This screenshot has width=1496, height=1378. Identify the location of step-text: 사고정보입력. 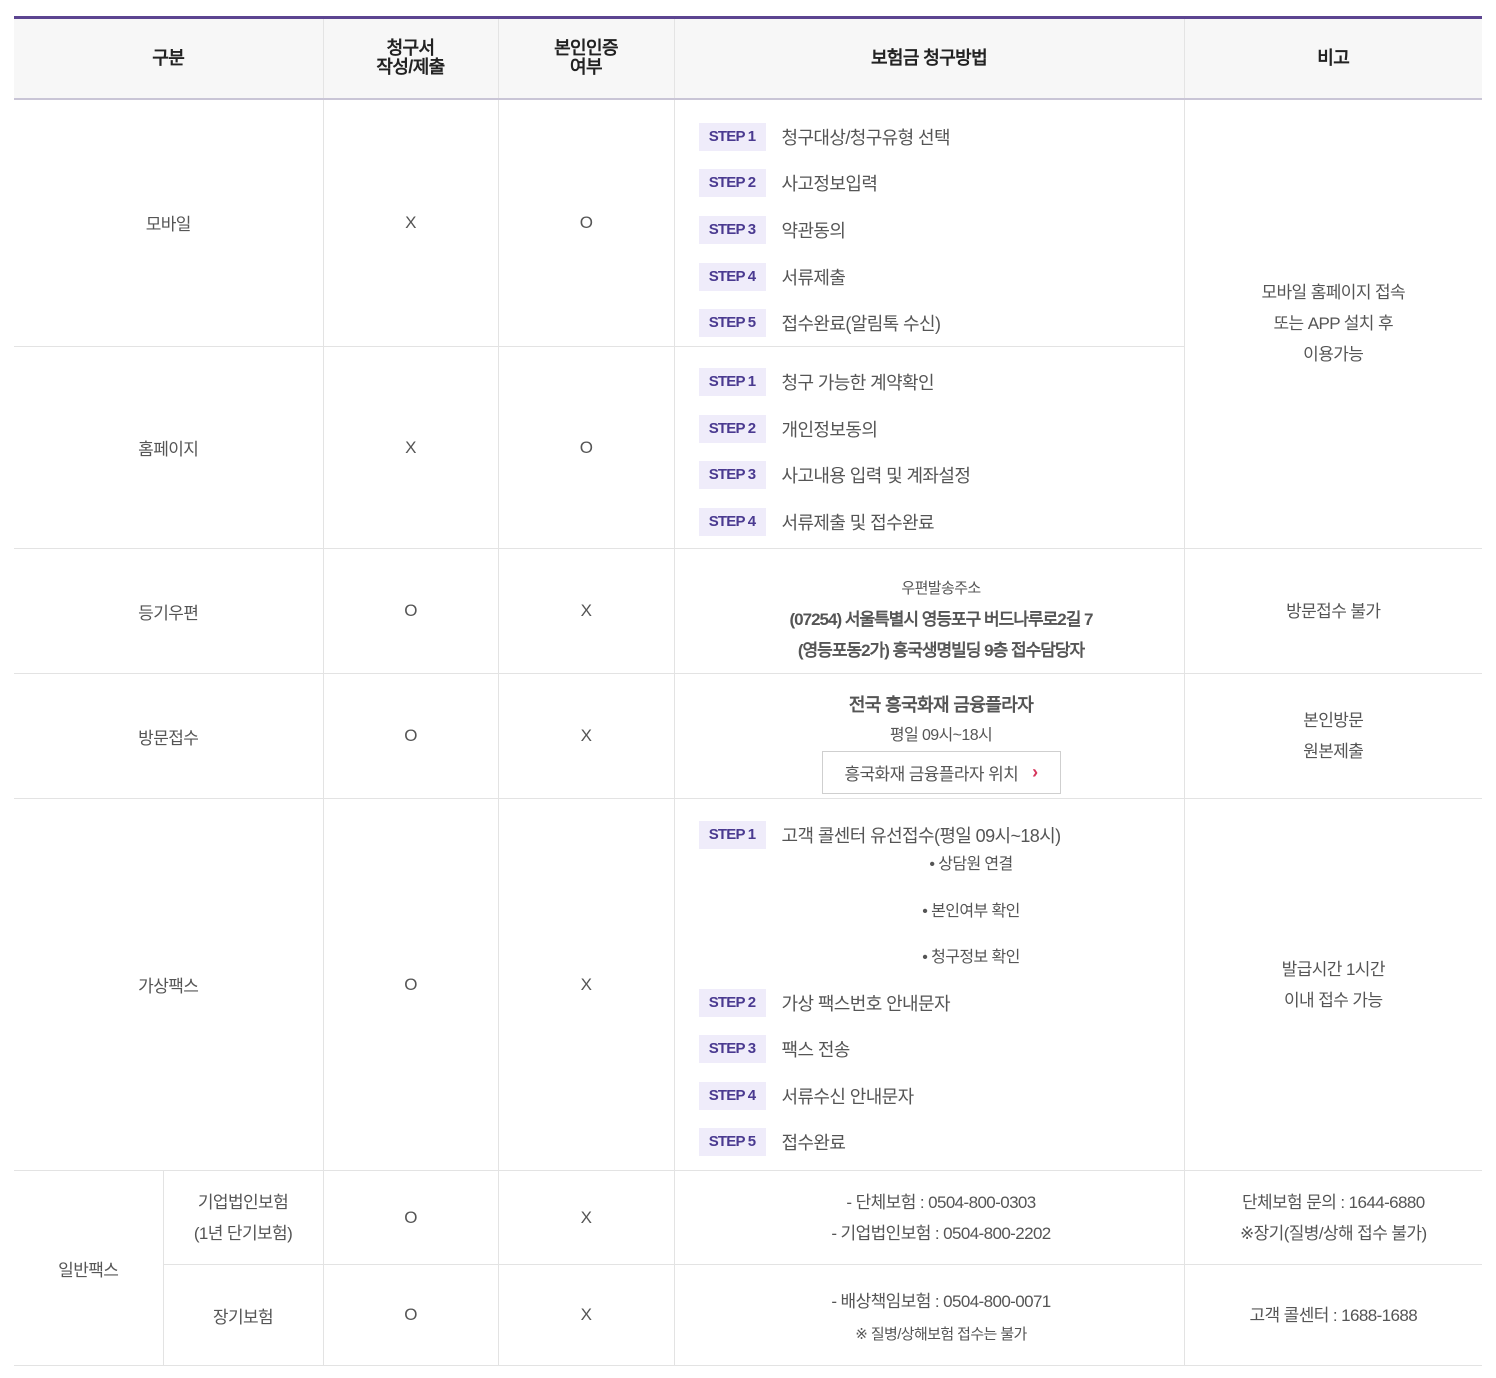
(829, 184).